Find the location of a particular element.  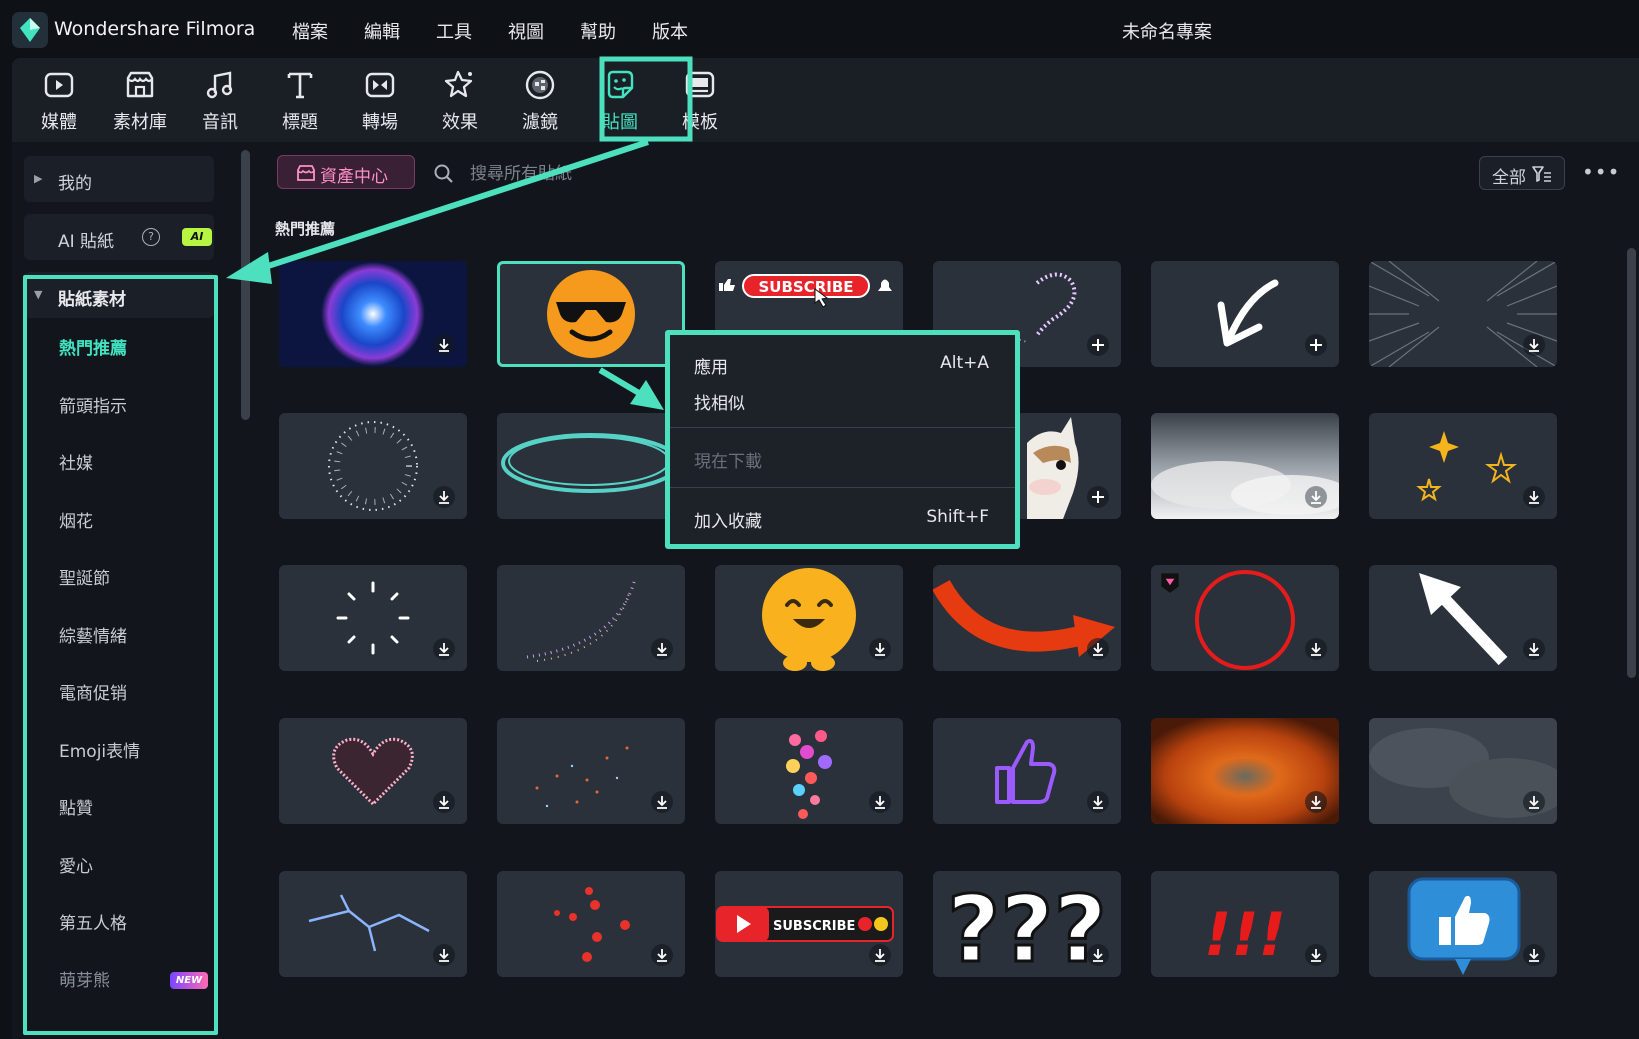

title-text-icon is located at coordinates (300, 85).